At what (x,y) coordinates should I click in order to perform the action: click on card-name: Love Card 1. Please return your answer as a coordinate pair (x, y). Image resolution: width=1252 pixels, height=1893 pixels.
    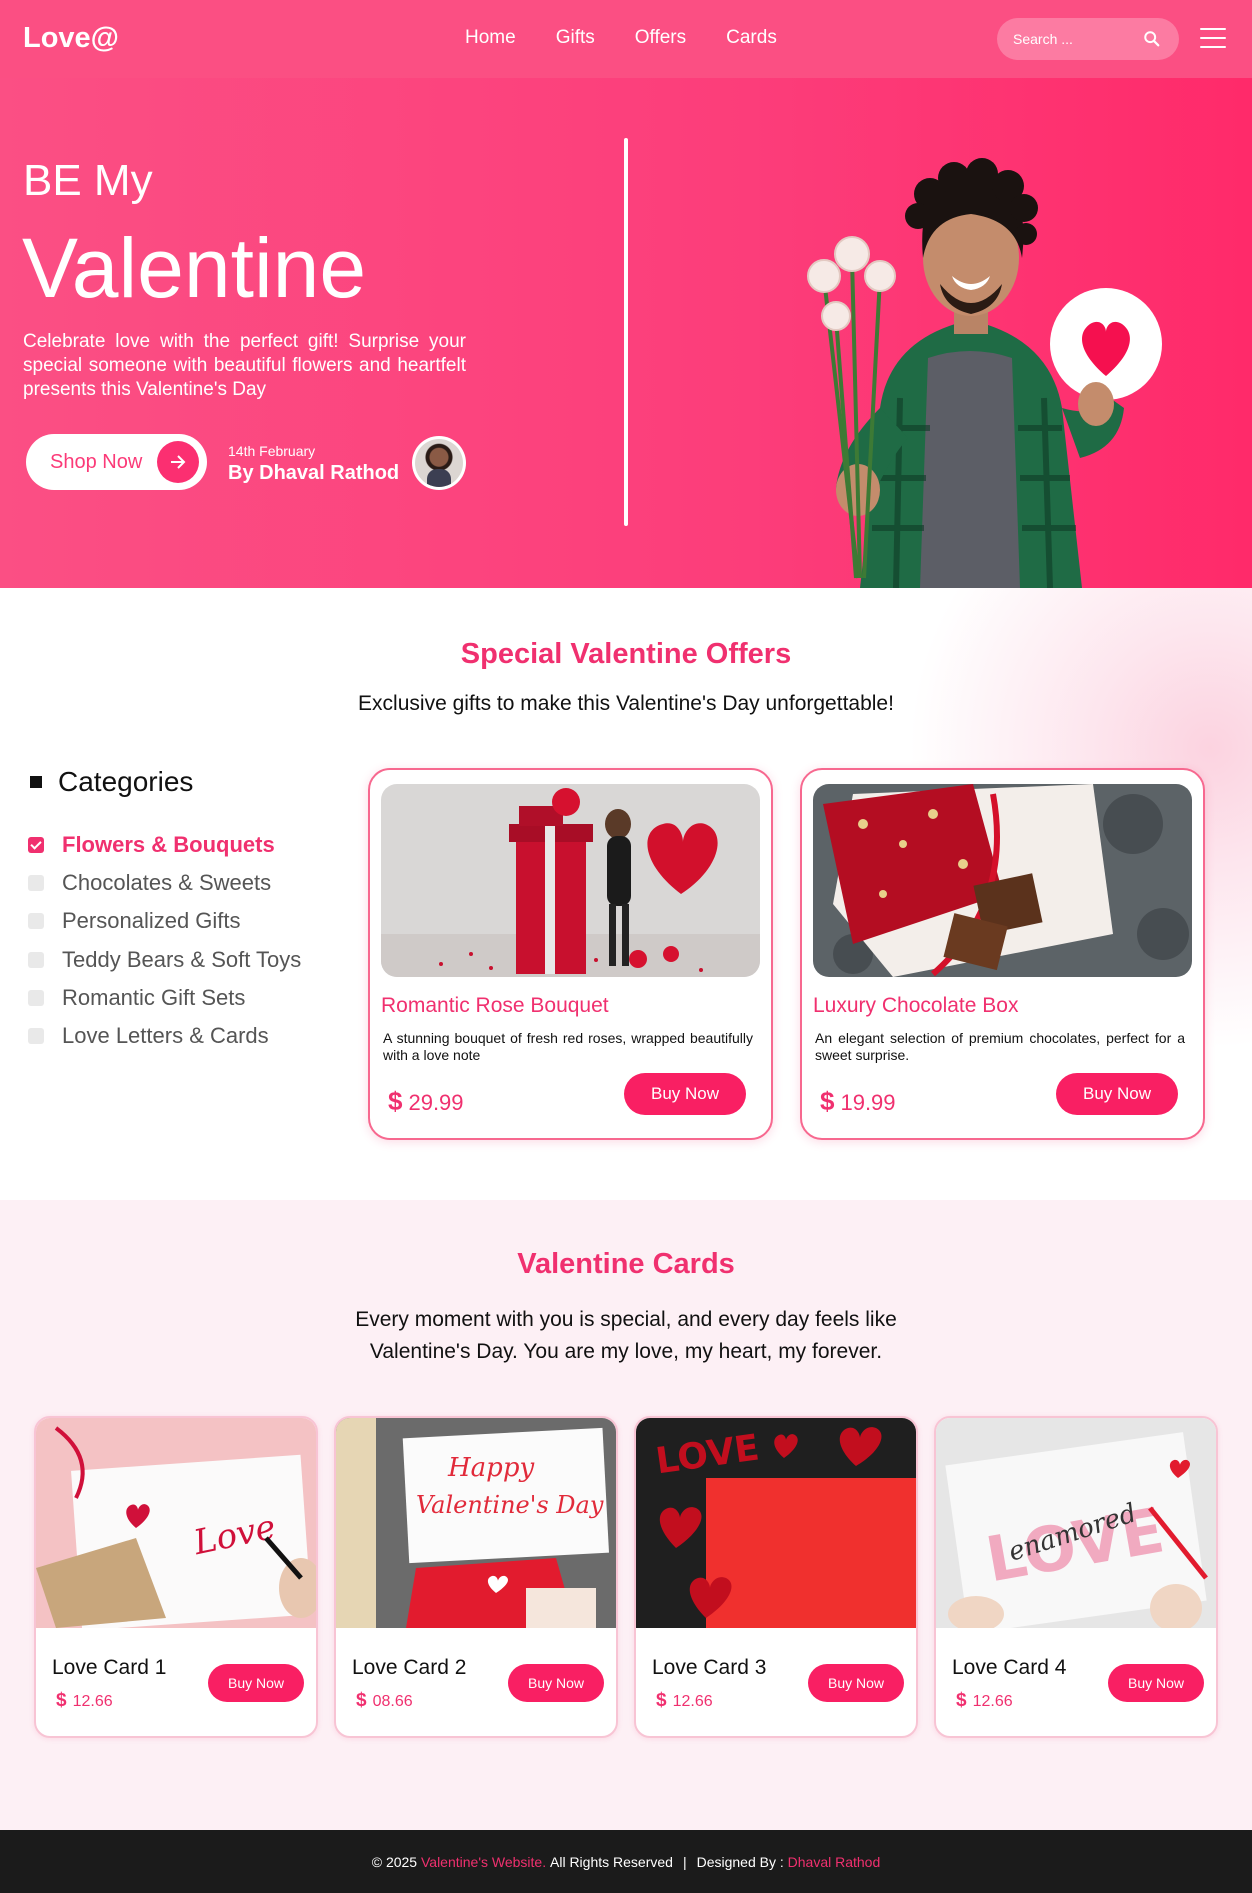
    Looking at the image, I should click on (109, 1667).